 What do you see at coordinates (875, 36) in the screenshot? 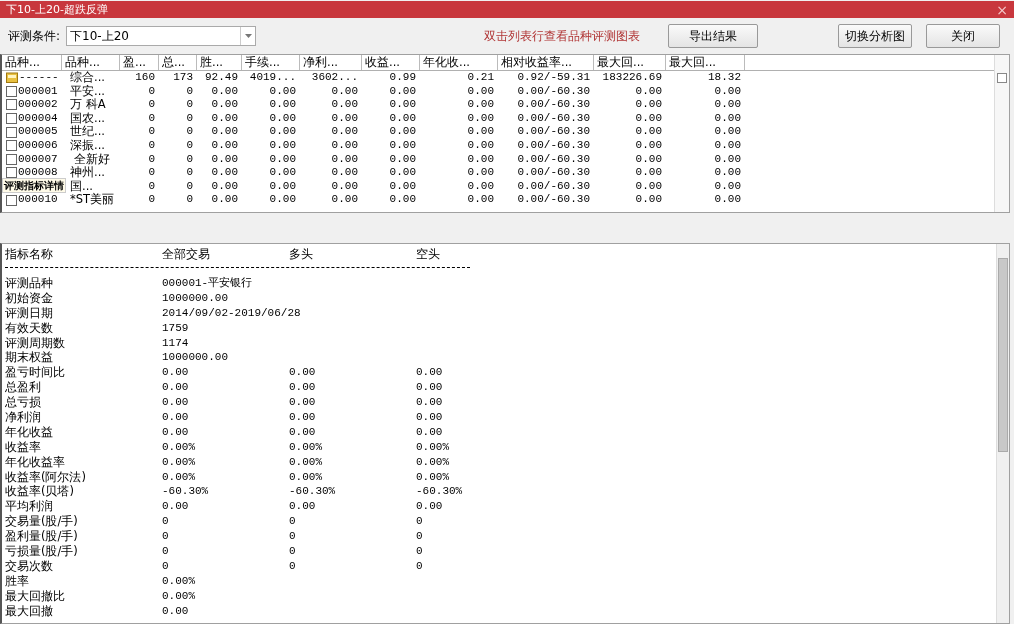
I see `toolbar-button: 切换分析图` at bounding box center [875, 36].